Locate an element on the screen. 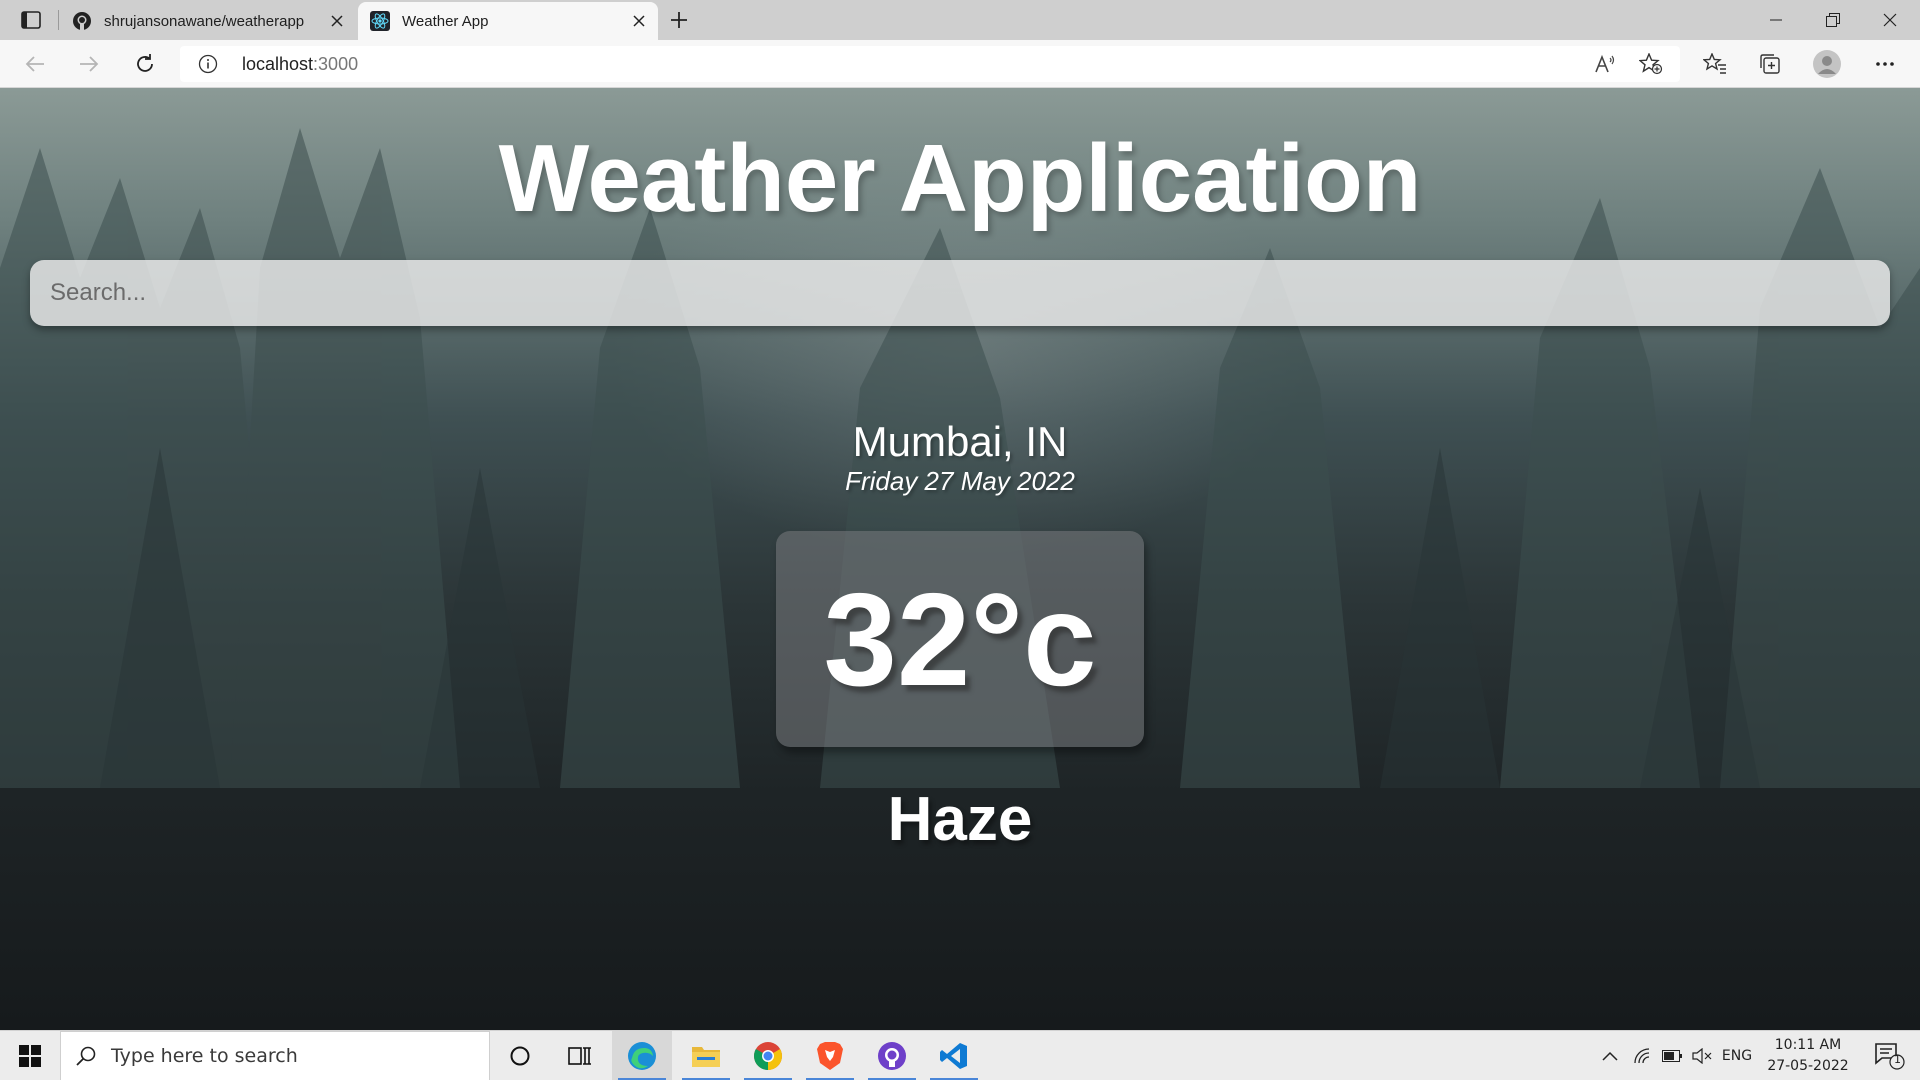 Image resolution: width=1920 pixels, height=1080 pixels. forward-arrow-icon is located at coordinates (89, 64).